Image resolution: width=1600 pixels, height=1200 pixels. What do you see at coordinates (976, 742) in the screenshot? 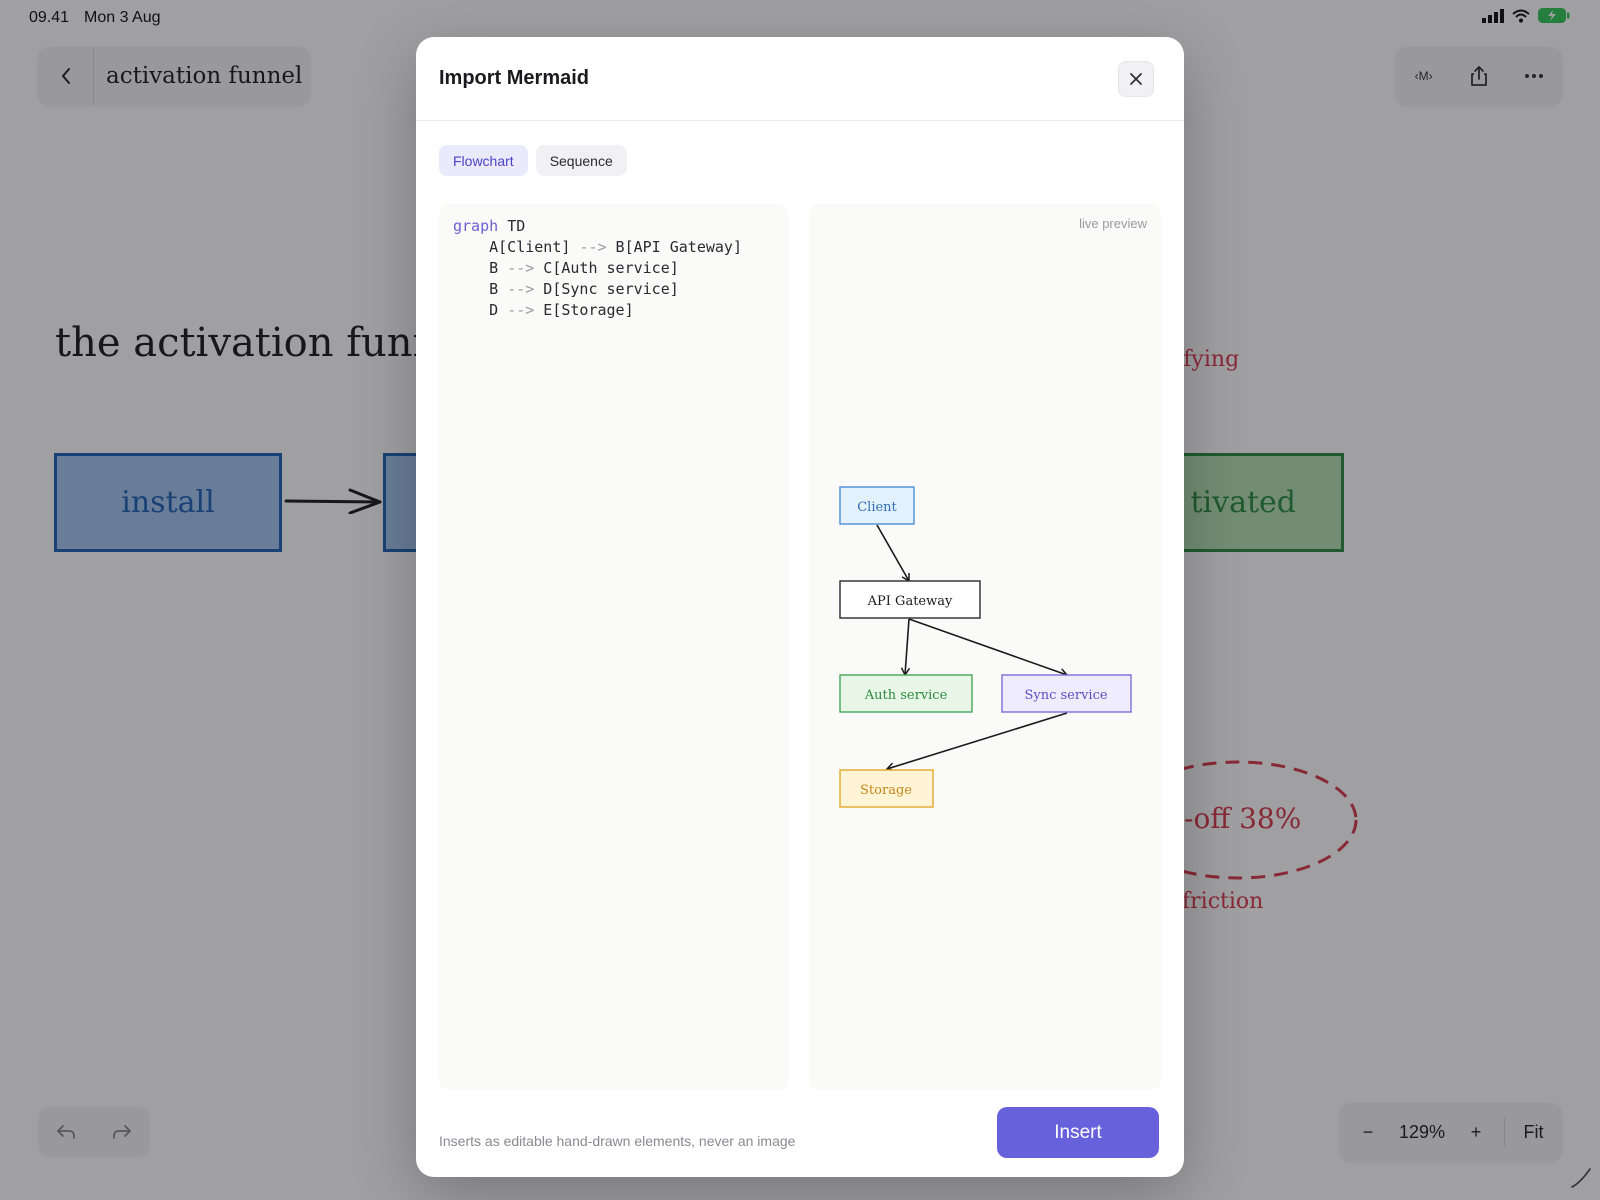
I see `edge-sync-storage` at bounding box center [976, 742].